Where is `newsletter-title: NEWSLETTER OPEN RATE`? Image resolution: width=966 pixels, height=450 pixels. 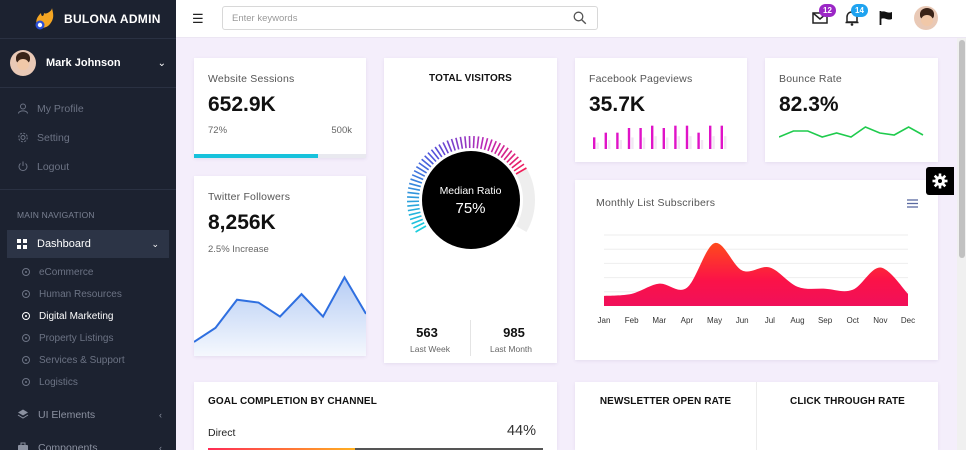 newsletter-title: NEWSLETTER OPEN RATE is located at coordinates (665, 401).